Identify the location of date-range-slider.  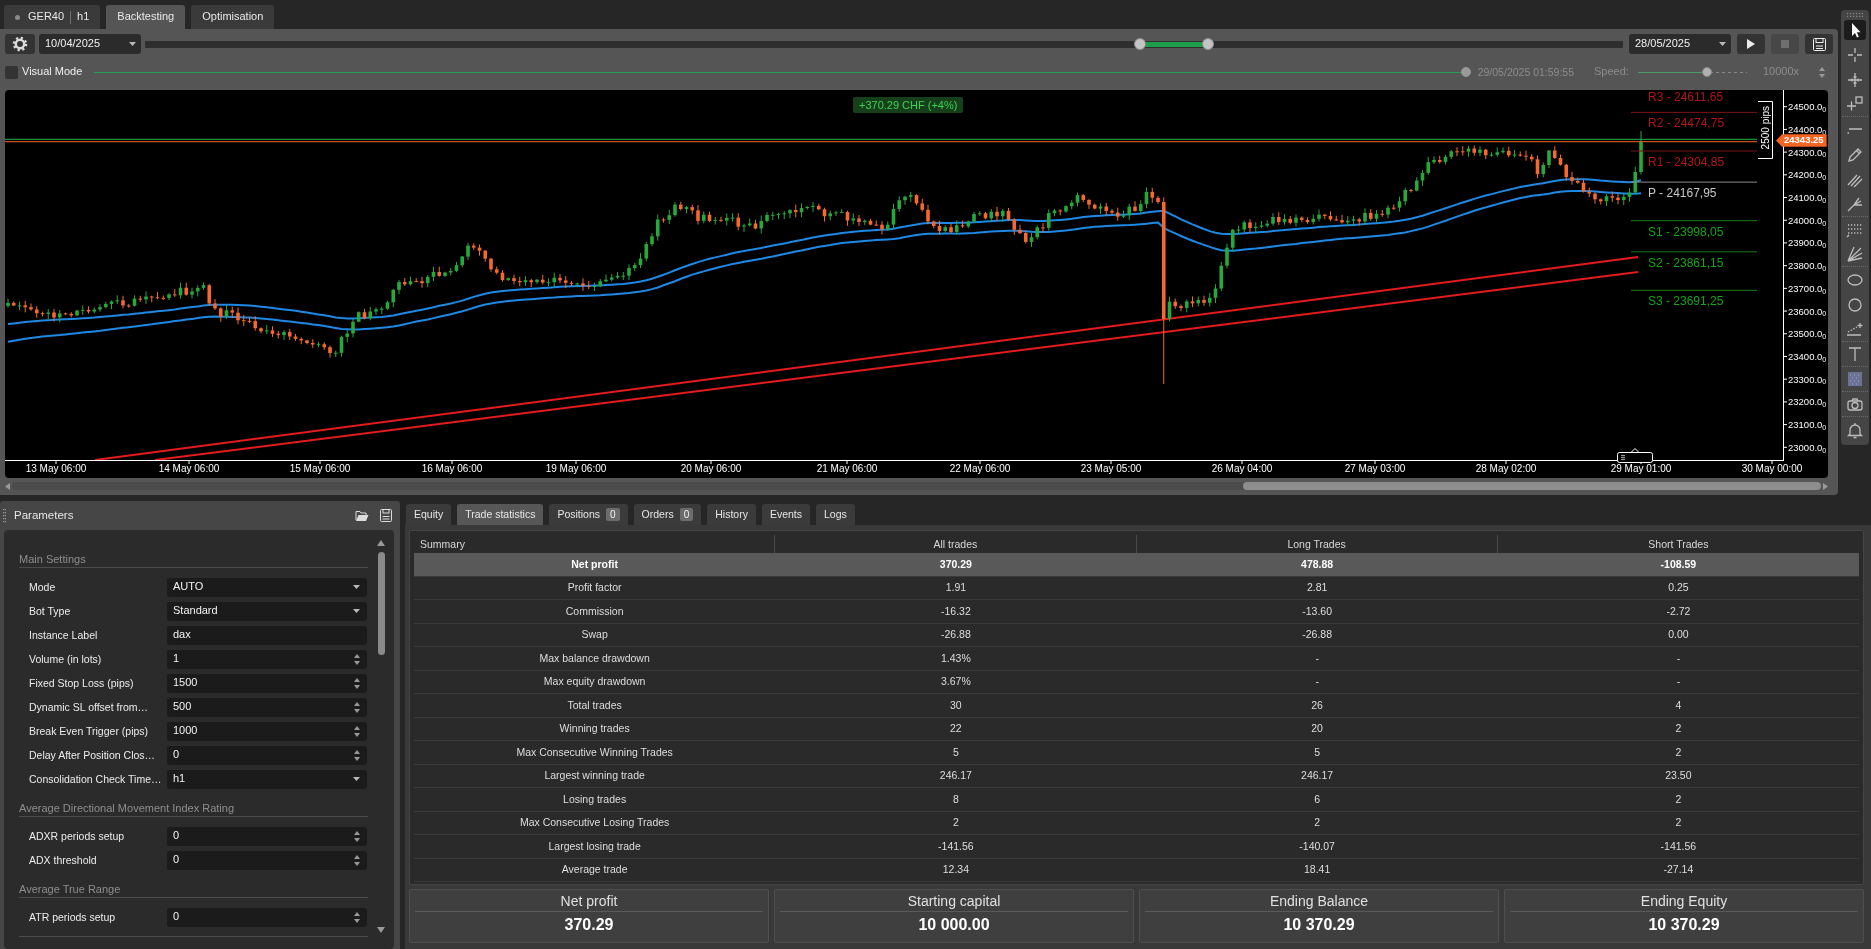
(884, 44).